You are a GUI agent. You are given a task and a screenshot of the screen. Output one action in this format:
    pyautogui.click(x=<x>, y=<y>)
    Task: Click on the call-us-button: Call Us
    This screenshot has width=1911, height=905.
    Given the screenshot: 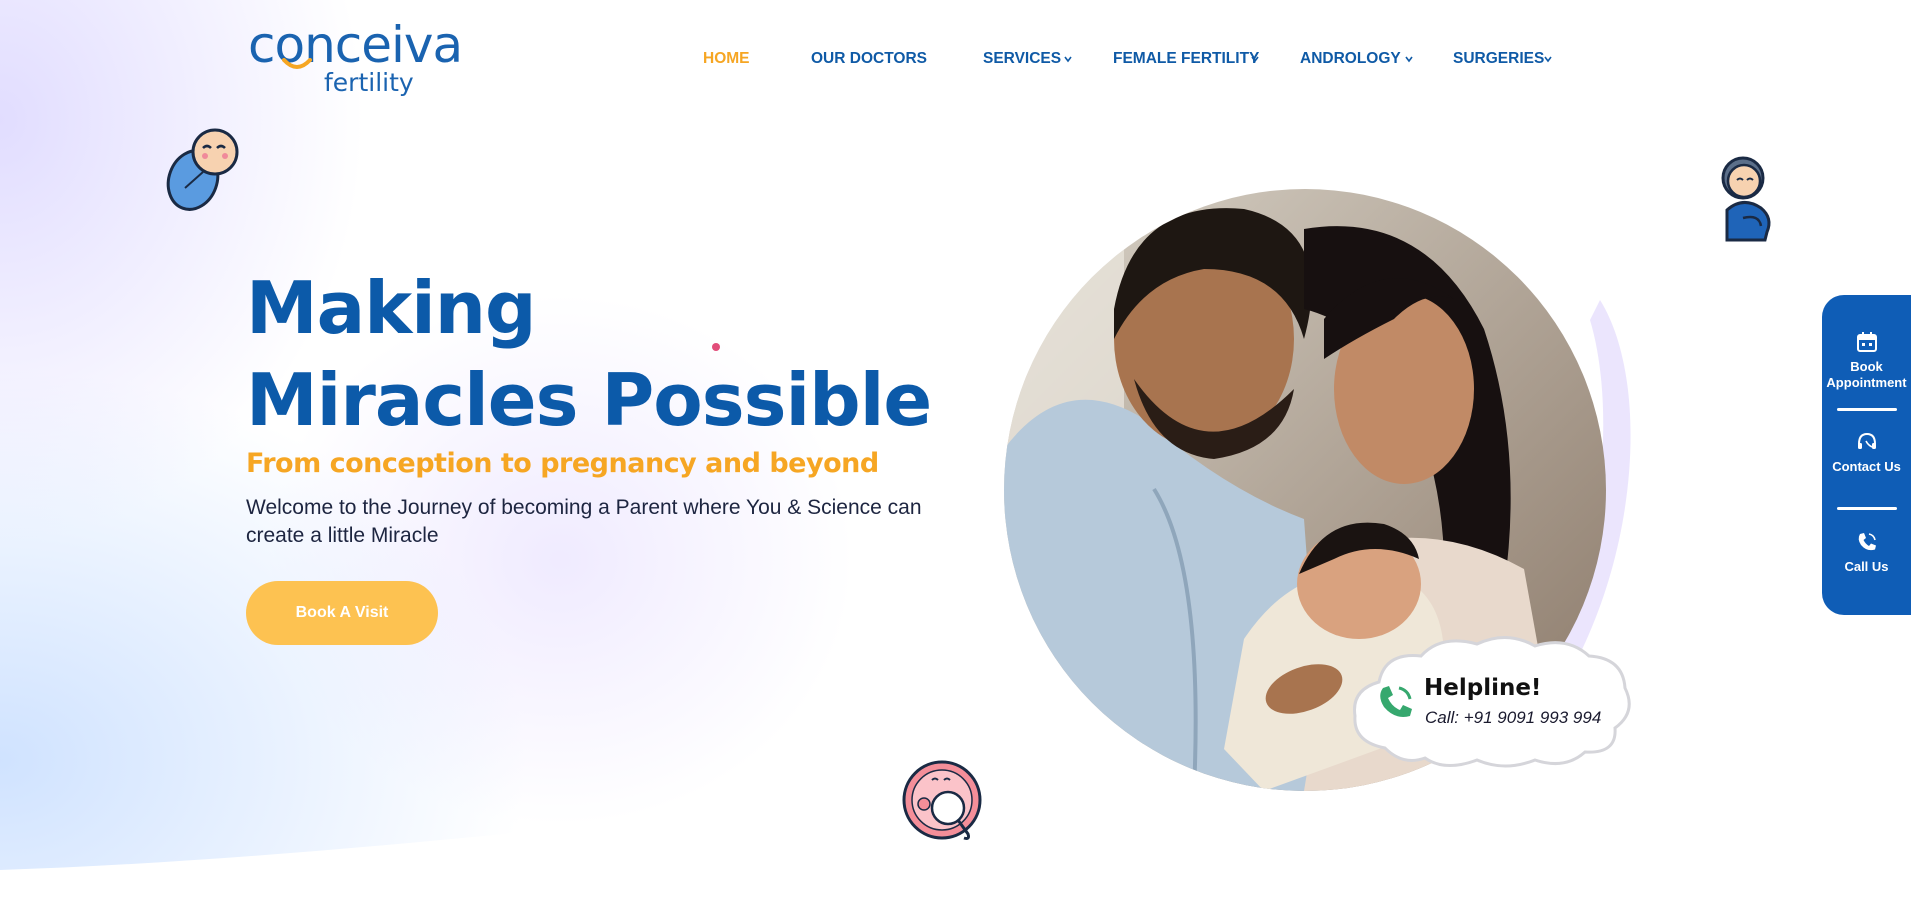 What is the action you would take?
    pyautogui.click(x=1866, y=553)
    